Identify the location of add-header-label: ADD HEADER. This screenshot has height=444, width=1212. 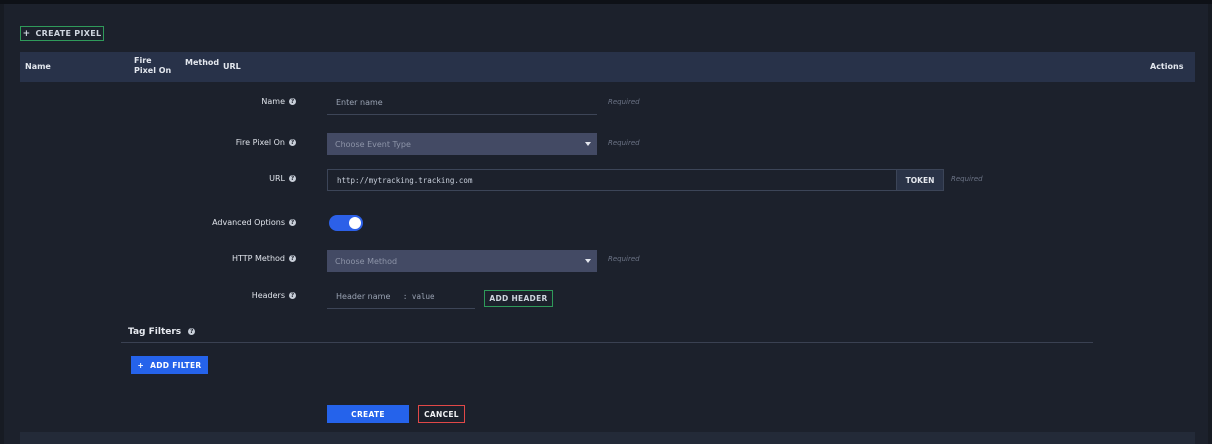
(518, 298).